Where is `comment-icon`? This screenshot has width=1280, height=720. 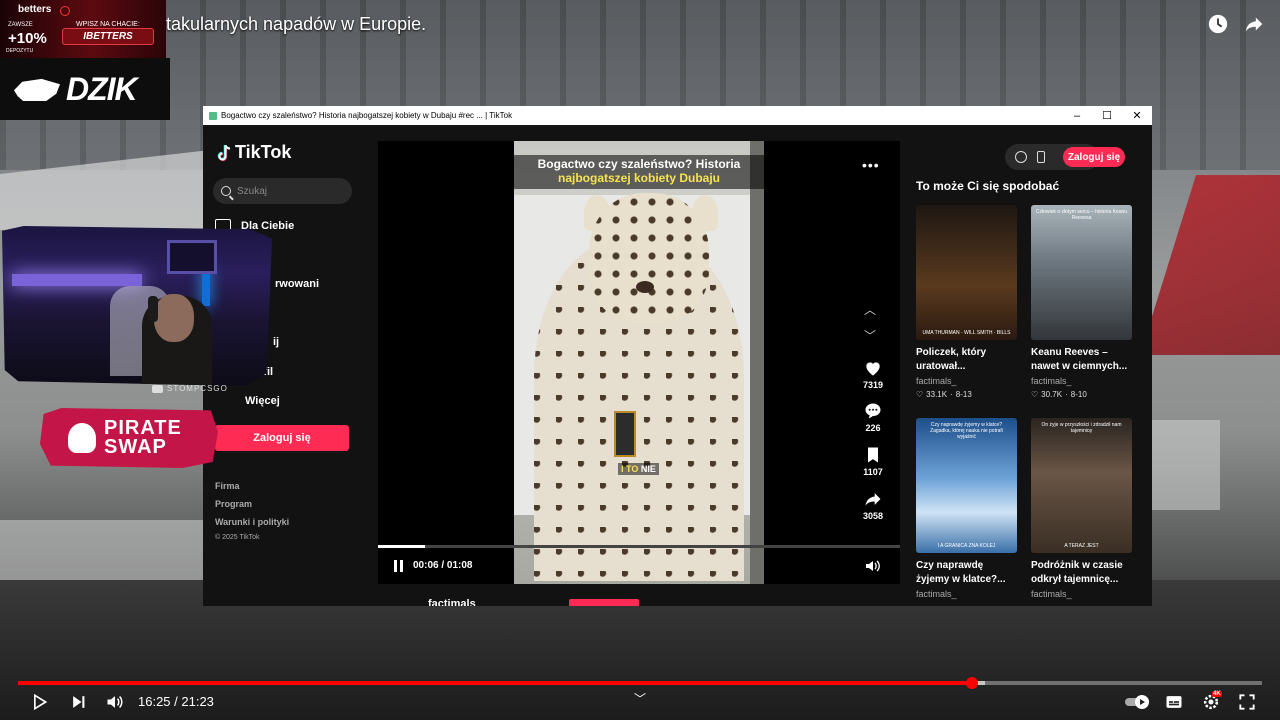
comment-icon is located at coordinates (873, 411).